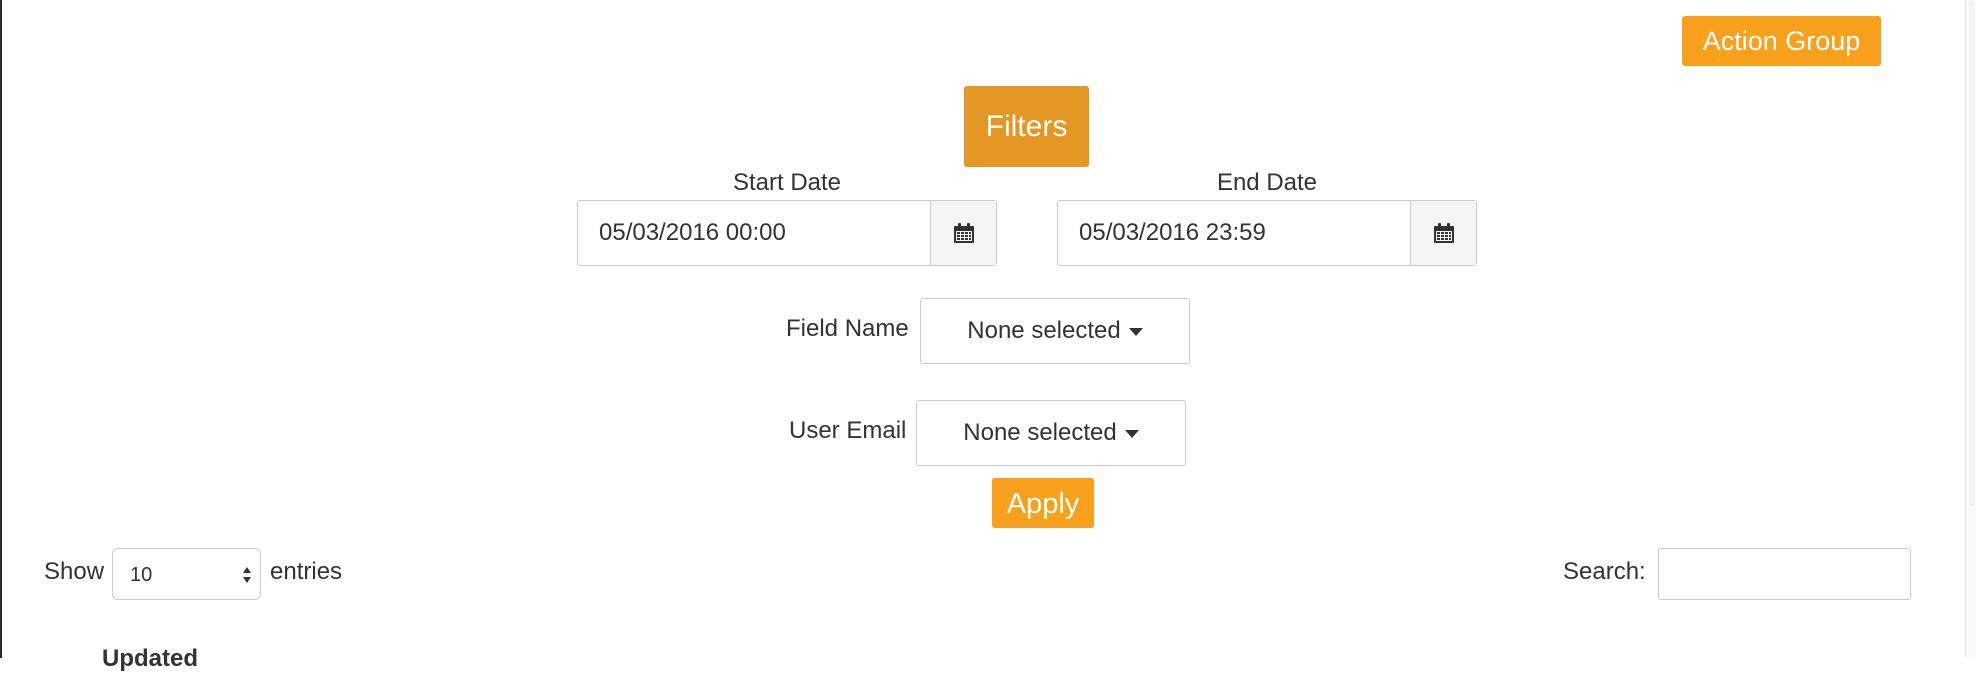  Describe the element at coordinates (754, 233) in the screenshot. I see `start-date-input` at that location.